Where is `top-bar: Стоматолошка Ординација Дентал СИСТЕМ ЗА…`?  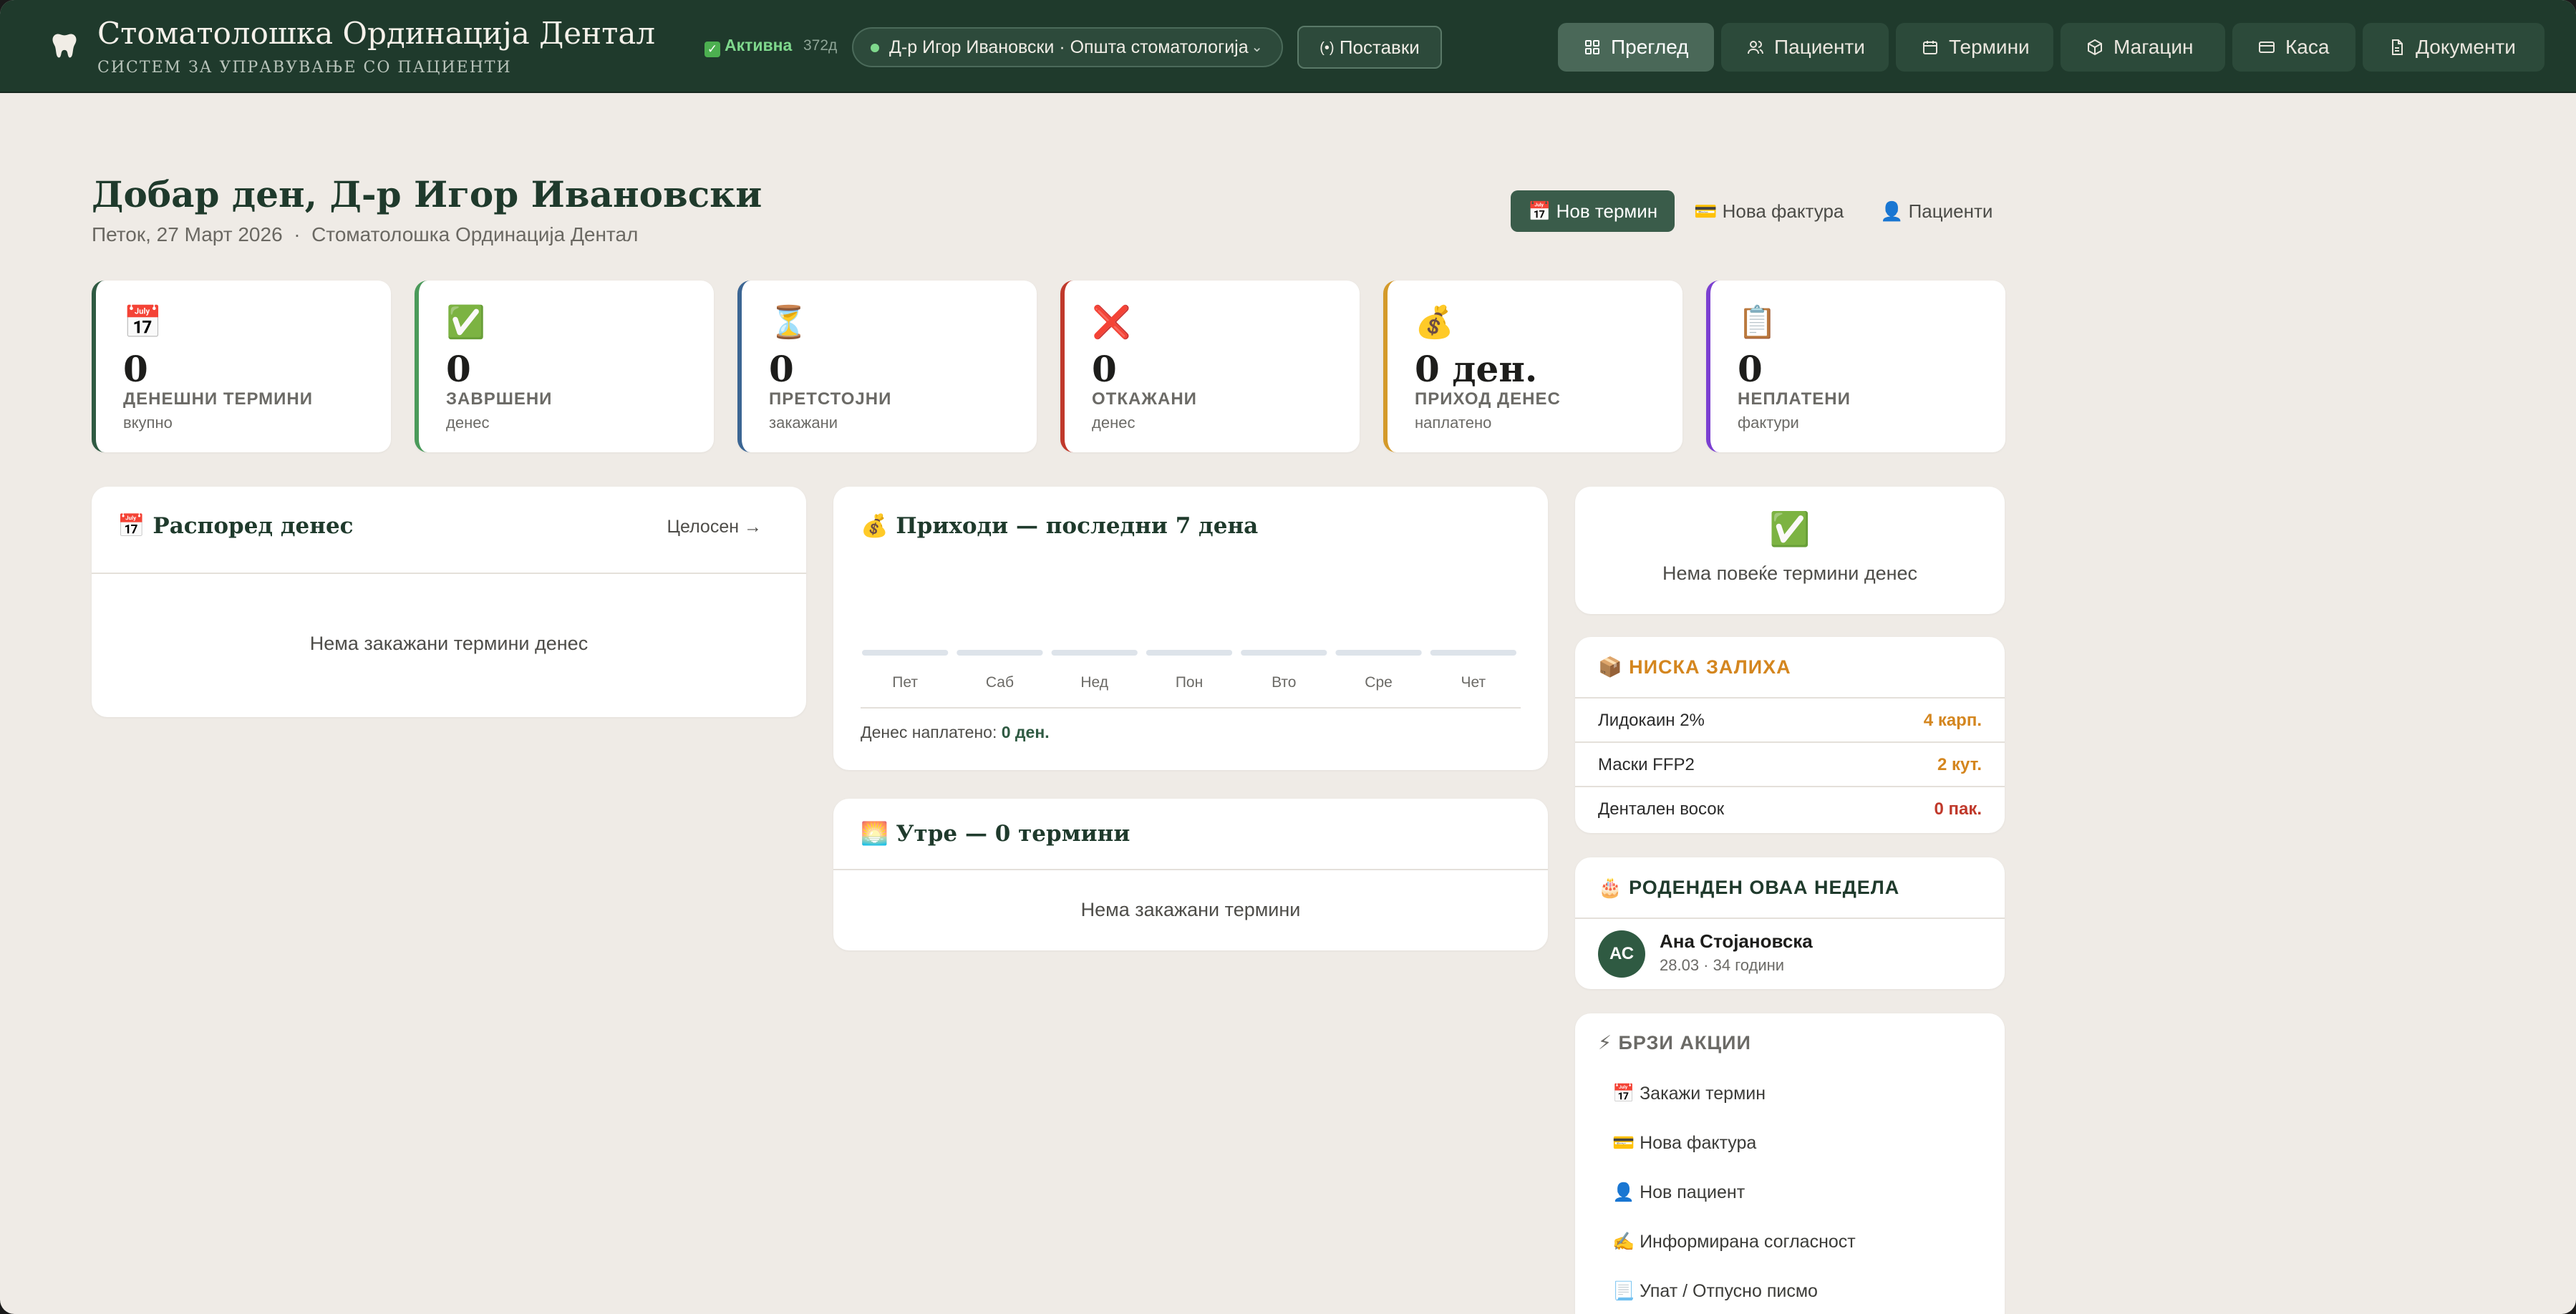 top-bar: Стоматолошка Ординација Дентал СИСТЕМ ЗА… is located at coordinates (1288, 46).